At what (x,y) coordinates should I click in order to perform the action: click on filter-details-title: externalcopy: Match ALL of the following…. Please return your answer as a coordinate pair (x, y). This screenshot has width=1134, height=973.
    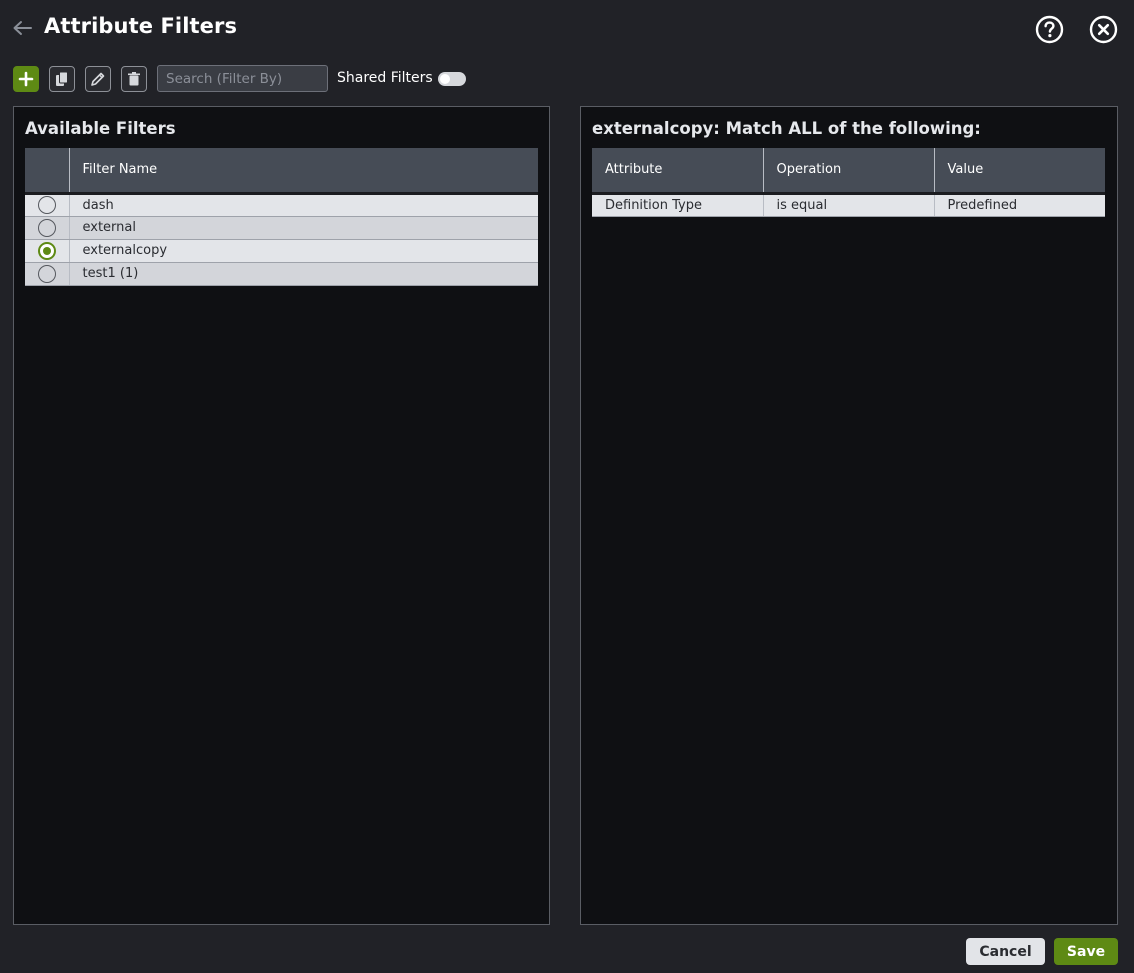
    Looking at the image, I should click on (786, 128).